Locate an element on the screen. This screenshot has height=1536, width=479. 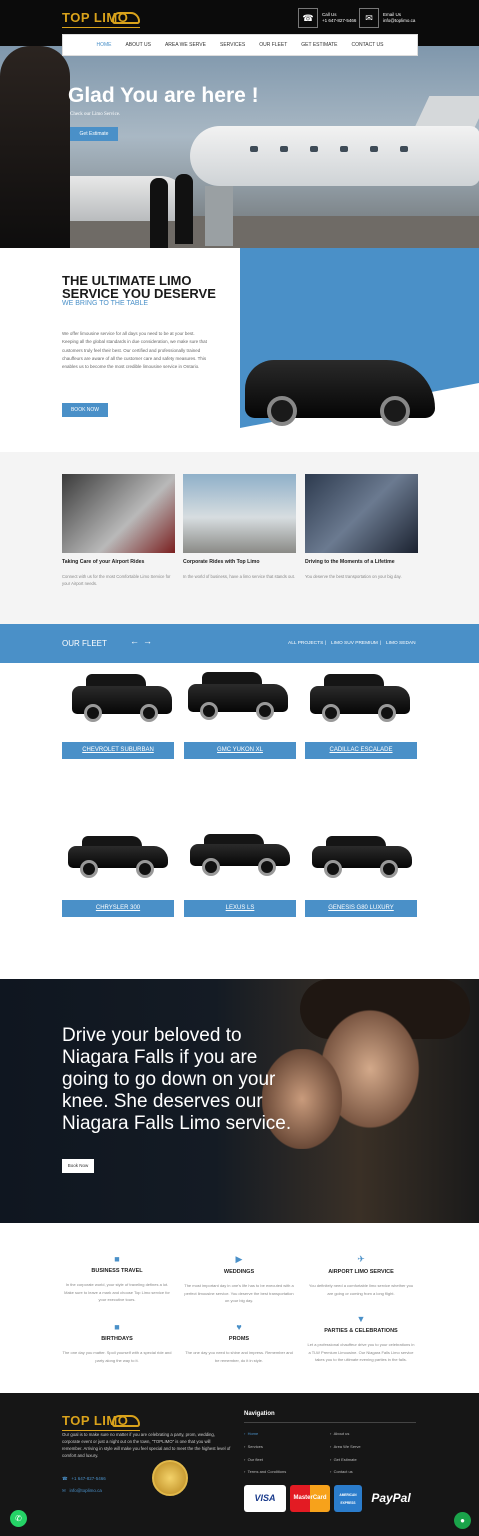
footer-link-terms: › Terms and Conditions is located at coordinates (265, 1471).